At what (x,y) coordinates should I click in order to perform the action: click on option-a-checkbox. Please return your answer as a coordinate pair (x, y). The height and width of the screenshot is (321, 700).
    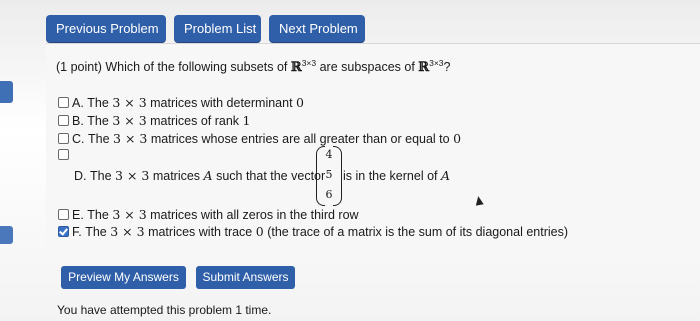
    Looking at the image, I should click on (63, 102).